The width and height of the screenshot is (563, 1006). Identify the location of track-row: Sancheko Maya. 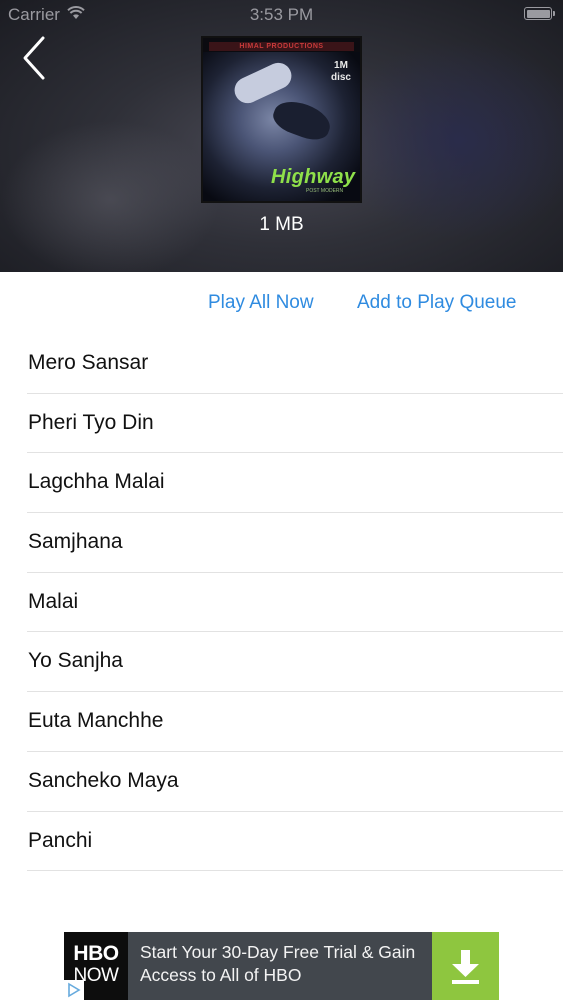
(295, 782).